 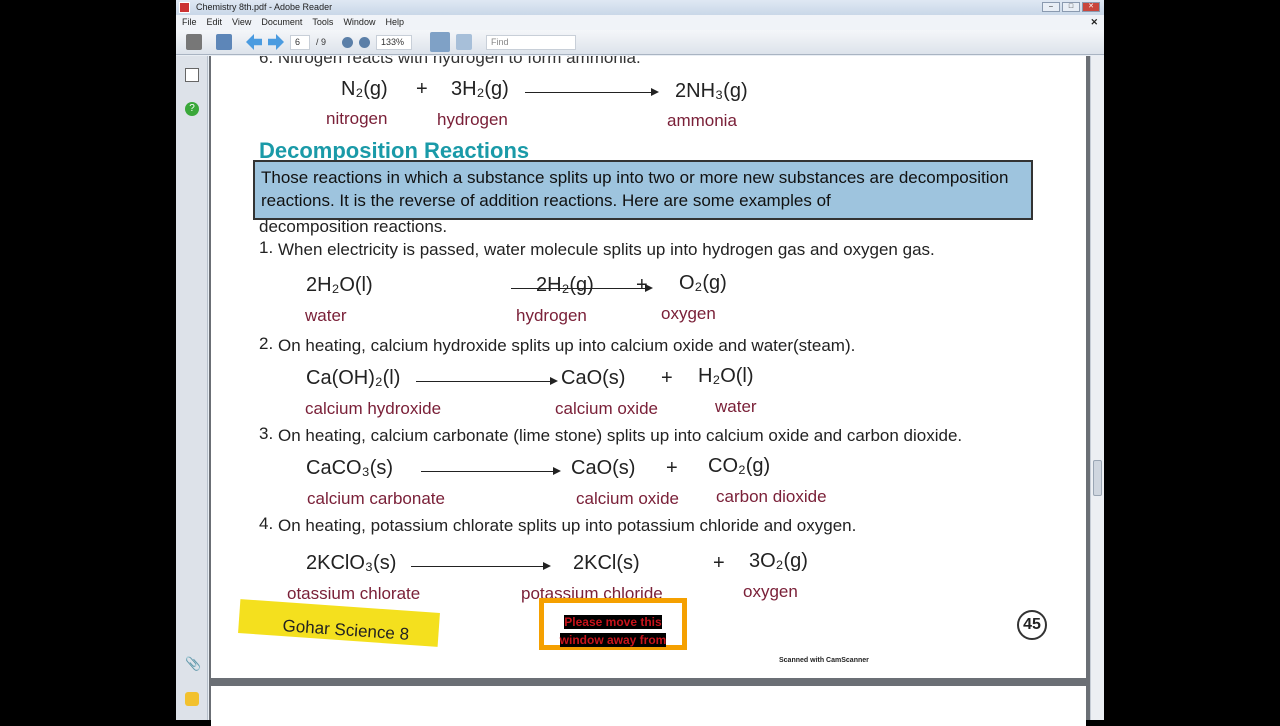 What do you see at coordinates (351, 563) in the screenshot?
I see `reactant: 2KClO₃(s)` at bounding box center [351, 563].